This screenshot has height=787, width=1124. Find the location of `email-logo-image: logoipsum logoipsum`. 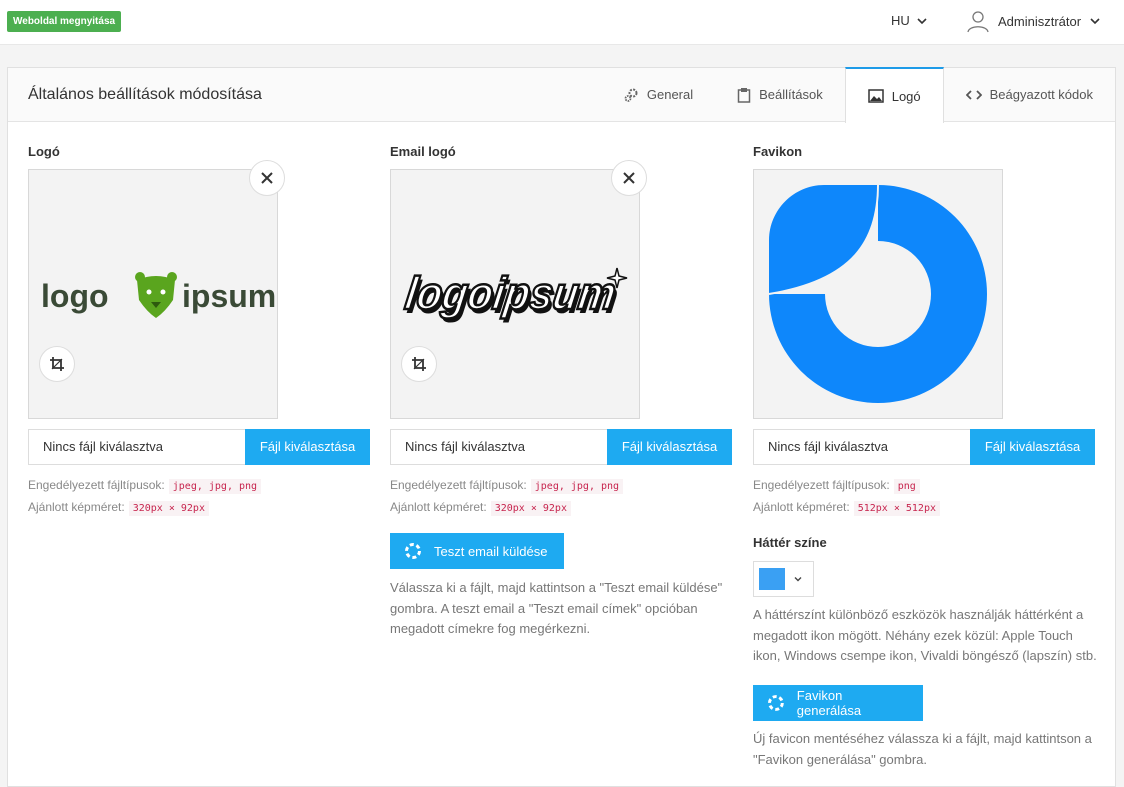

email-logo-image: logoipsum logoipsum is located at coordinates (514, 294).